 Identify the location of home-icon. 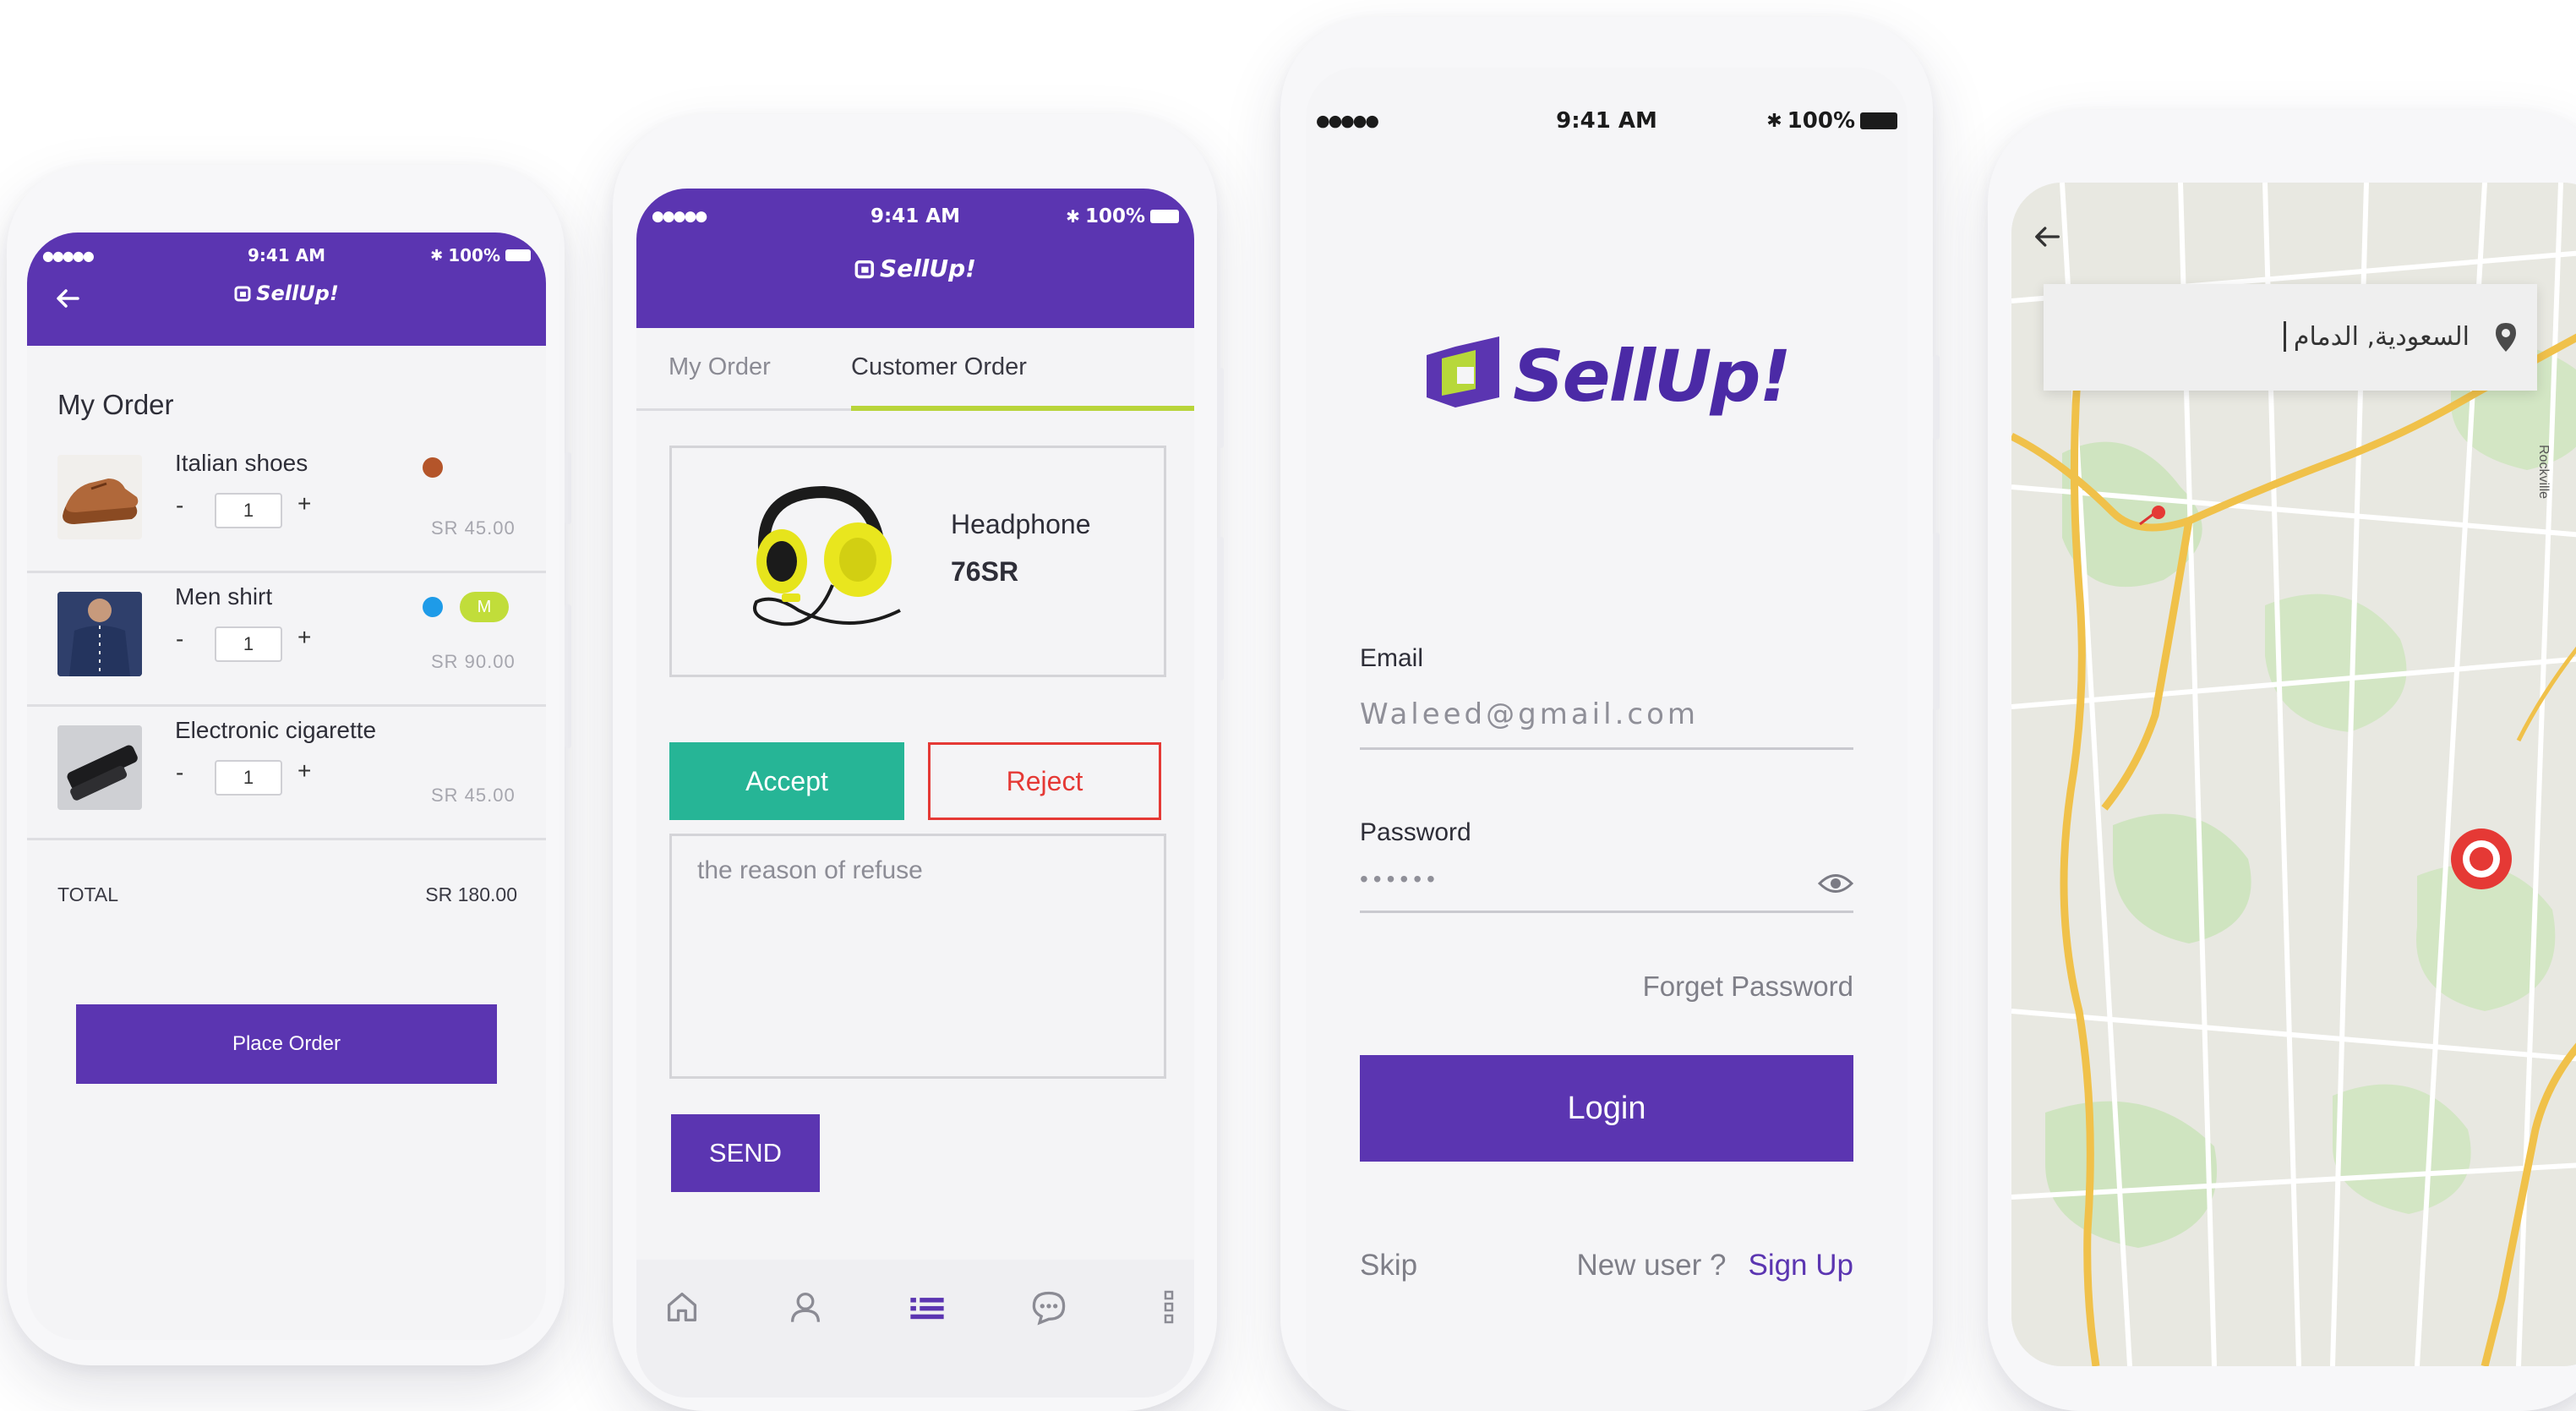
(682, 1307).